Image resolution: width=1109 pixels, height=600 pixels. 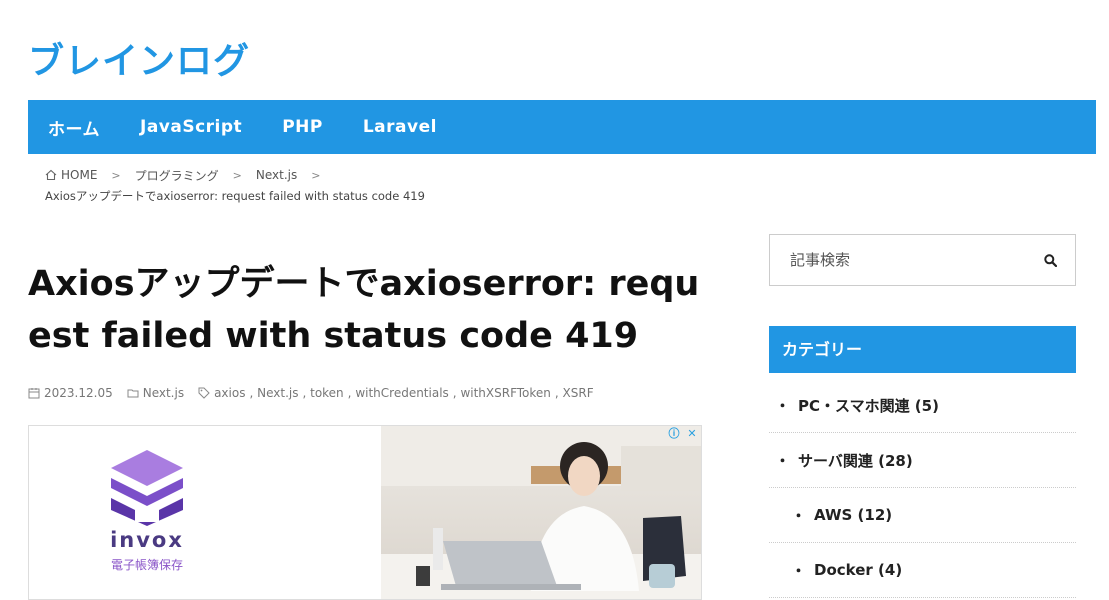 I want to click on category-label: AWS (12), so click(x=853, y=515).